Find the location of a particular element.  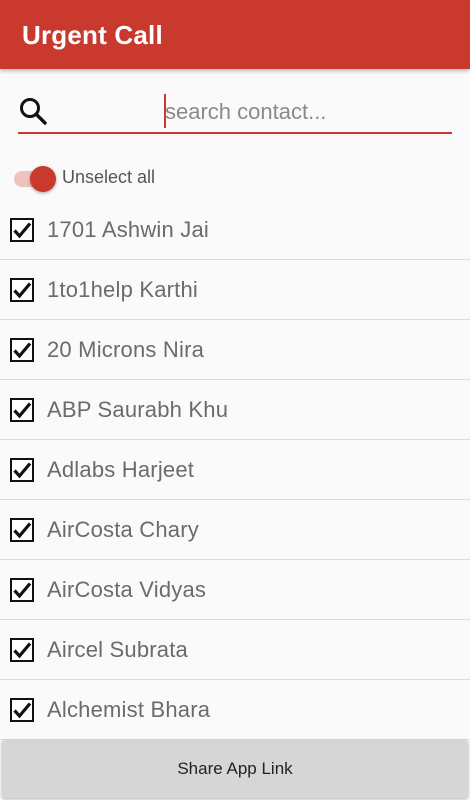

toggle-label: Unselect all is located at coordinates (109, 177).